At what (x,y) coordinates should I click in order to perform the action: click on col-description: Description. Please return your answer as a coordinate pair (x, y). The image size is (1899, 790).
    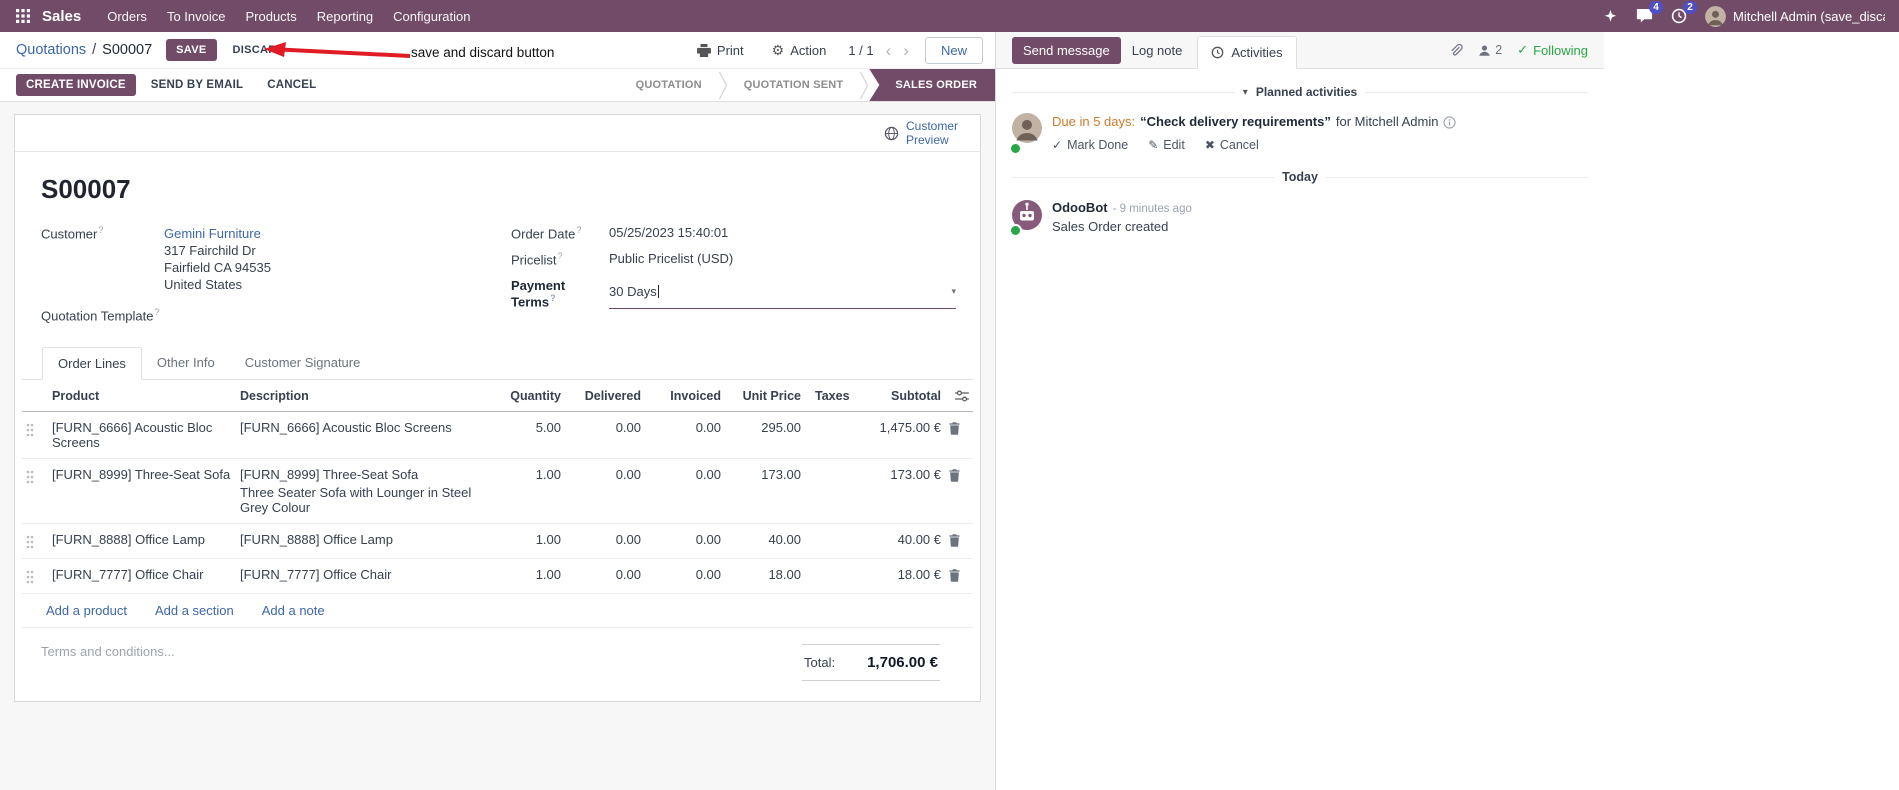
    Looking at the image, I should click on (365, 396).